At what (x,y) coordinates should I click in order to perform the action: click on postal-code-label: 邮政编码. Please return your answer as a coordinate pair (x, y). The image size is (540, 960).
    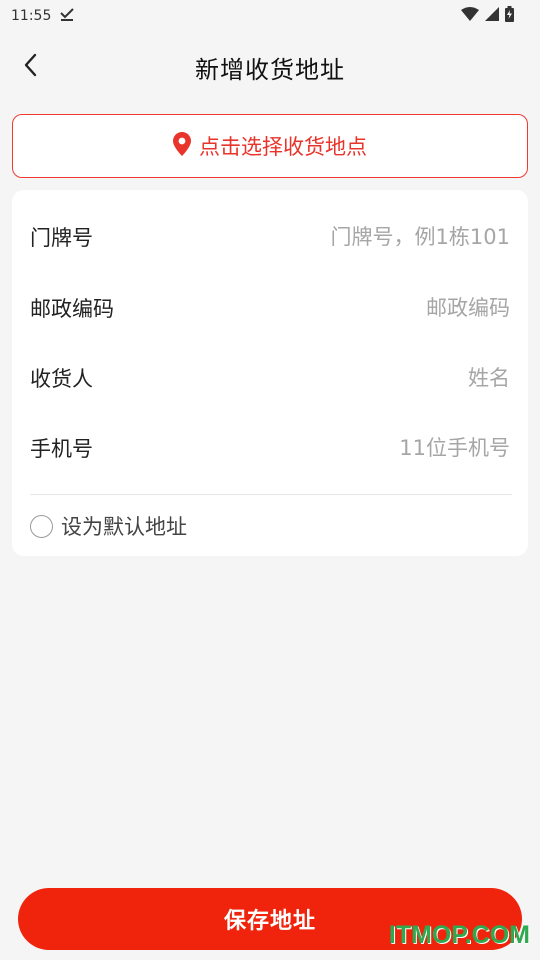
    Looking at the image, I should click on (72, 309).